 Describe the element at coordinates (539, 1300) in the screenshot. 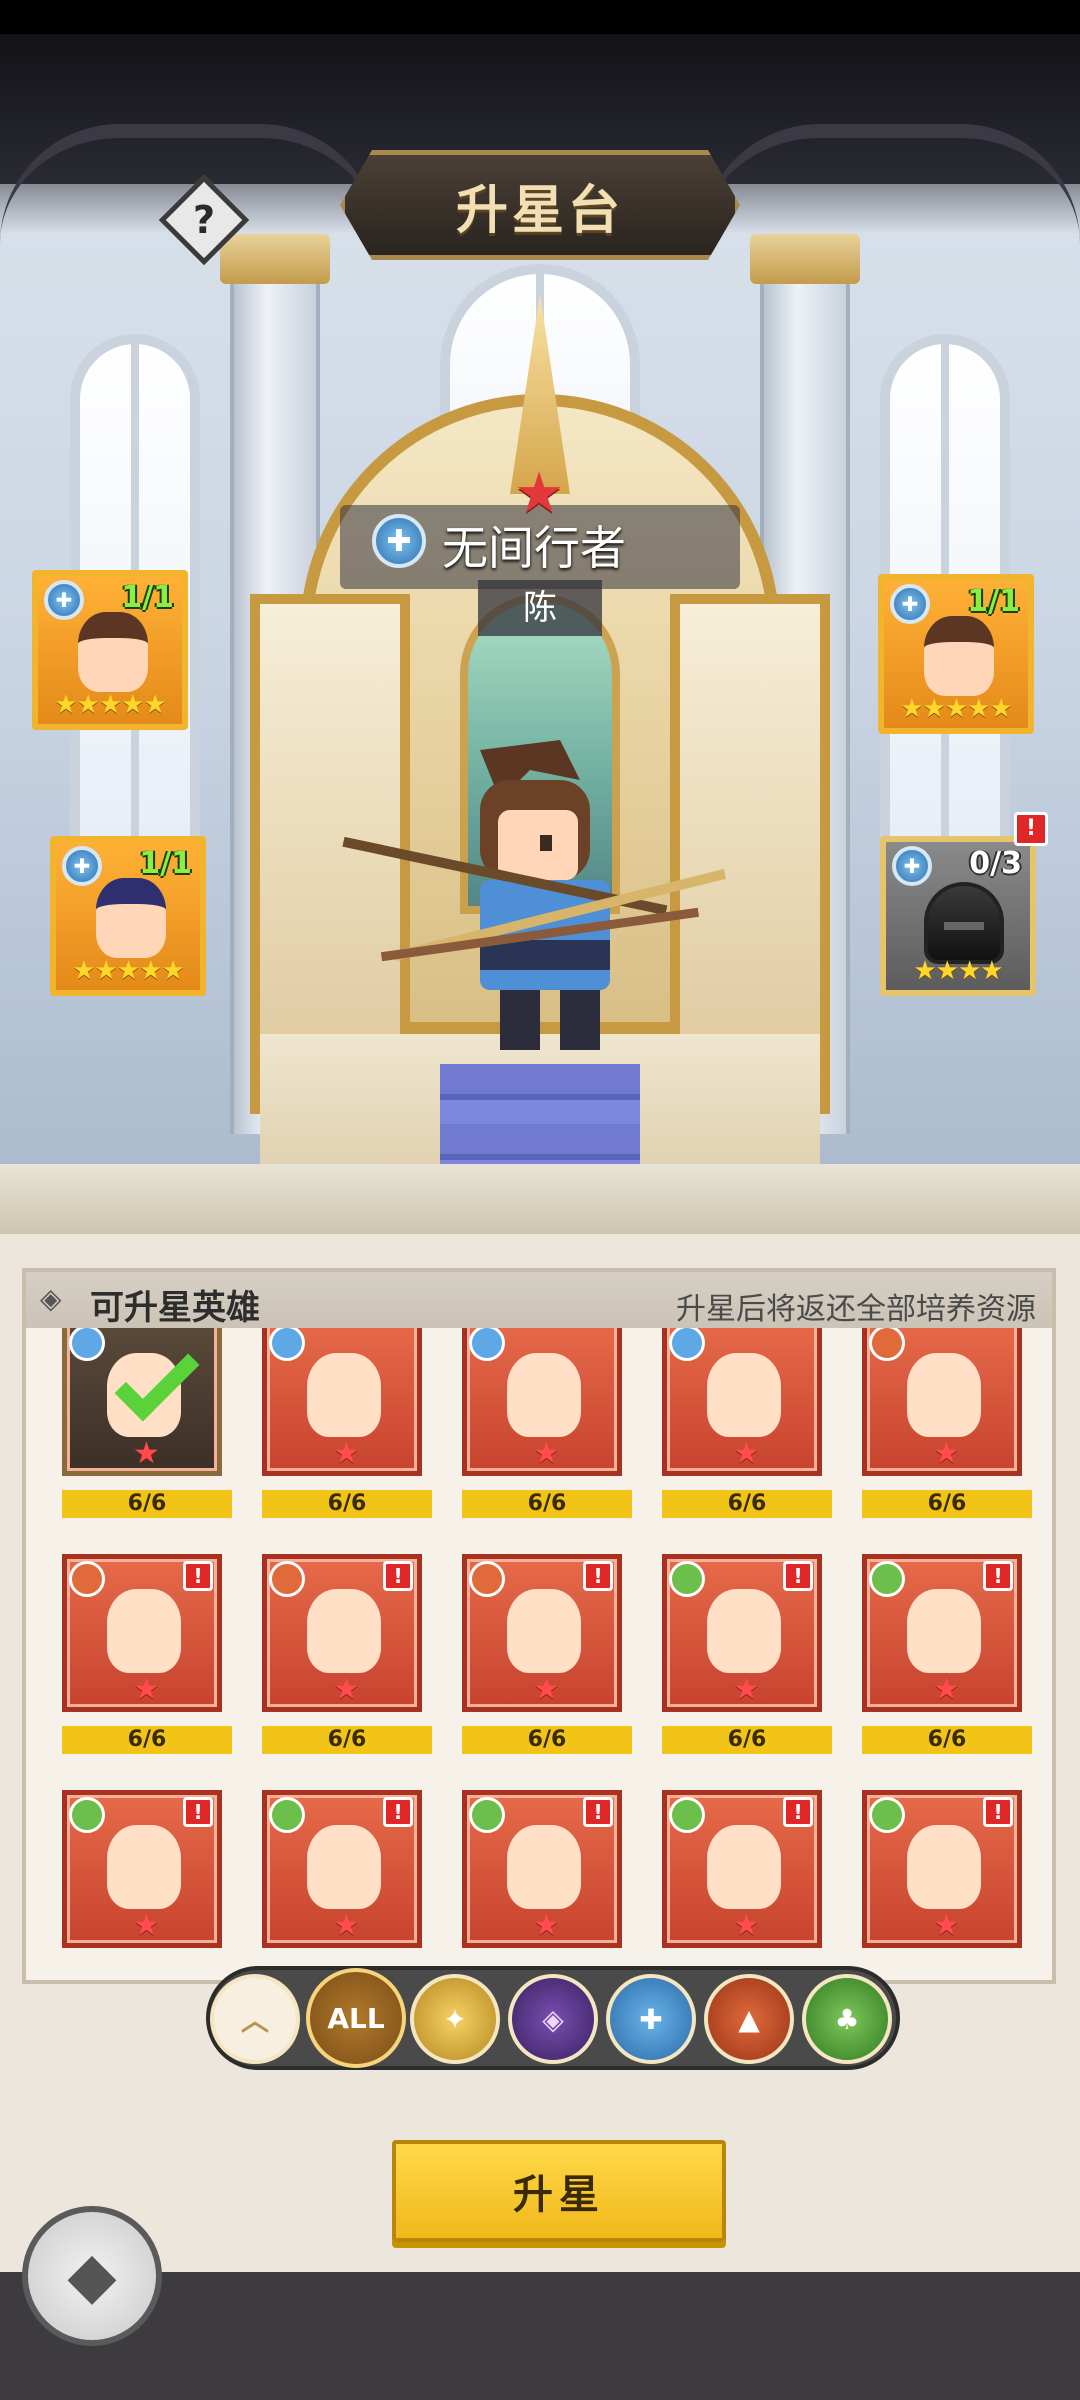

I see `hero-list-header: ◈ 可升星英雄 升星后将返还全部培养资源` at that location.